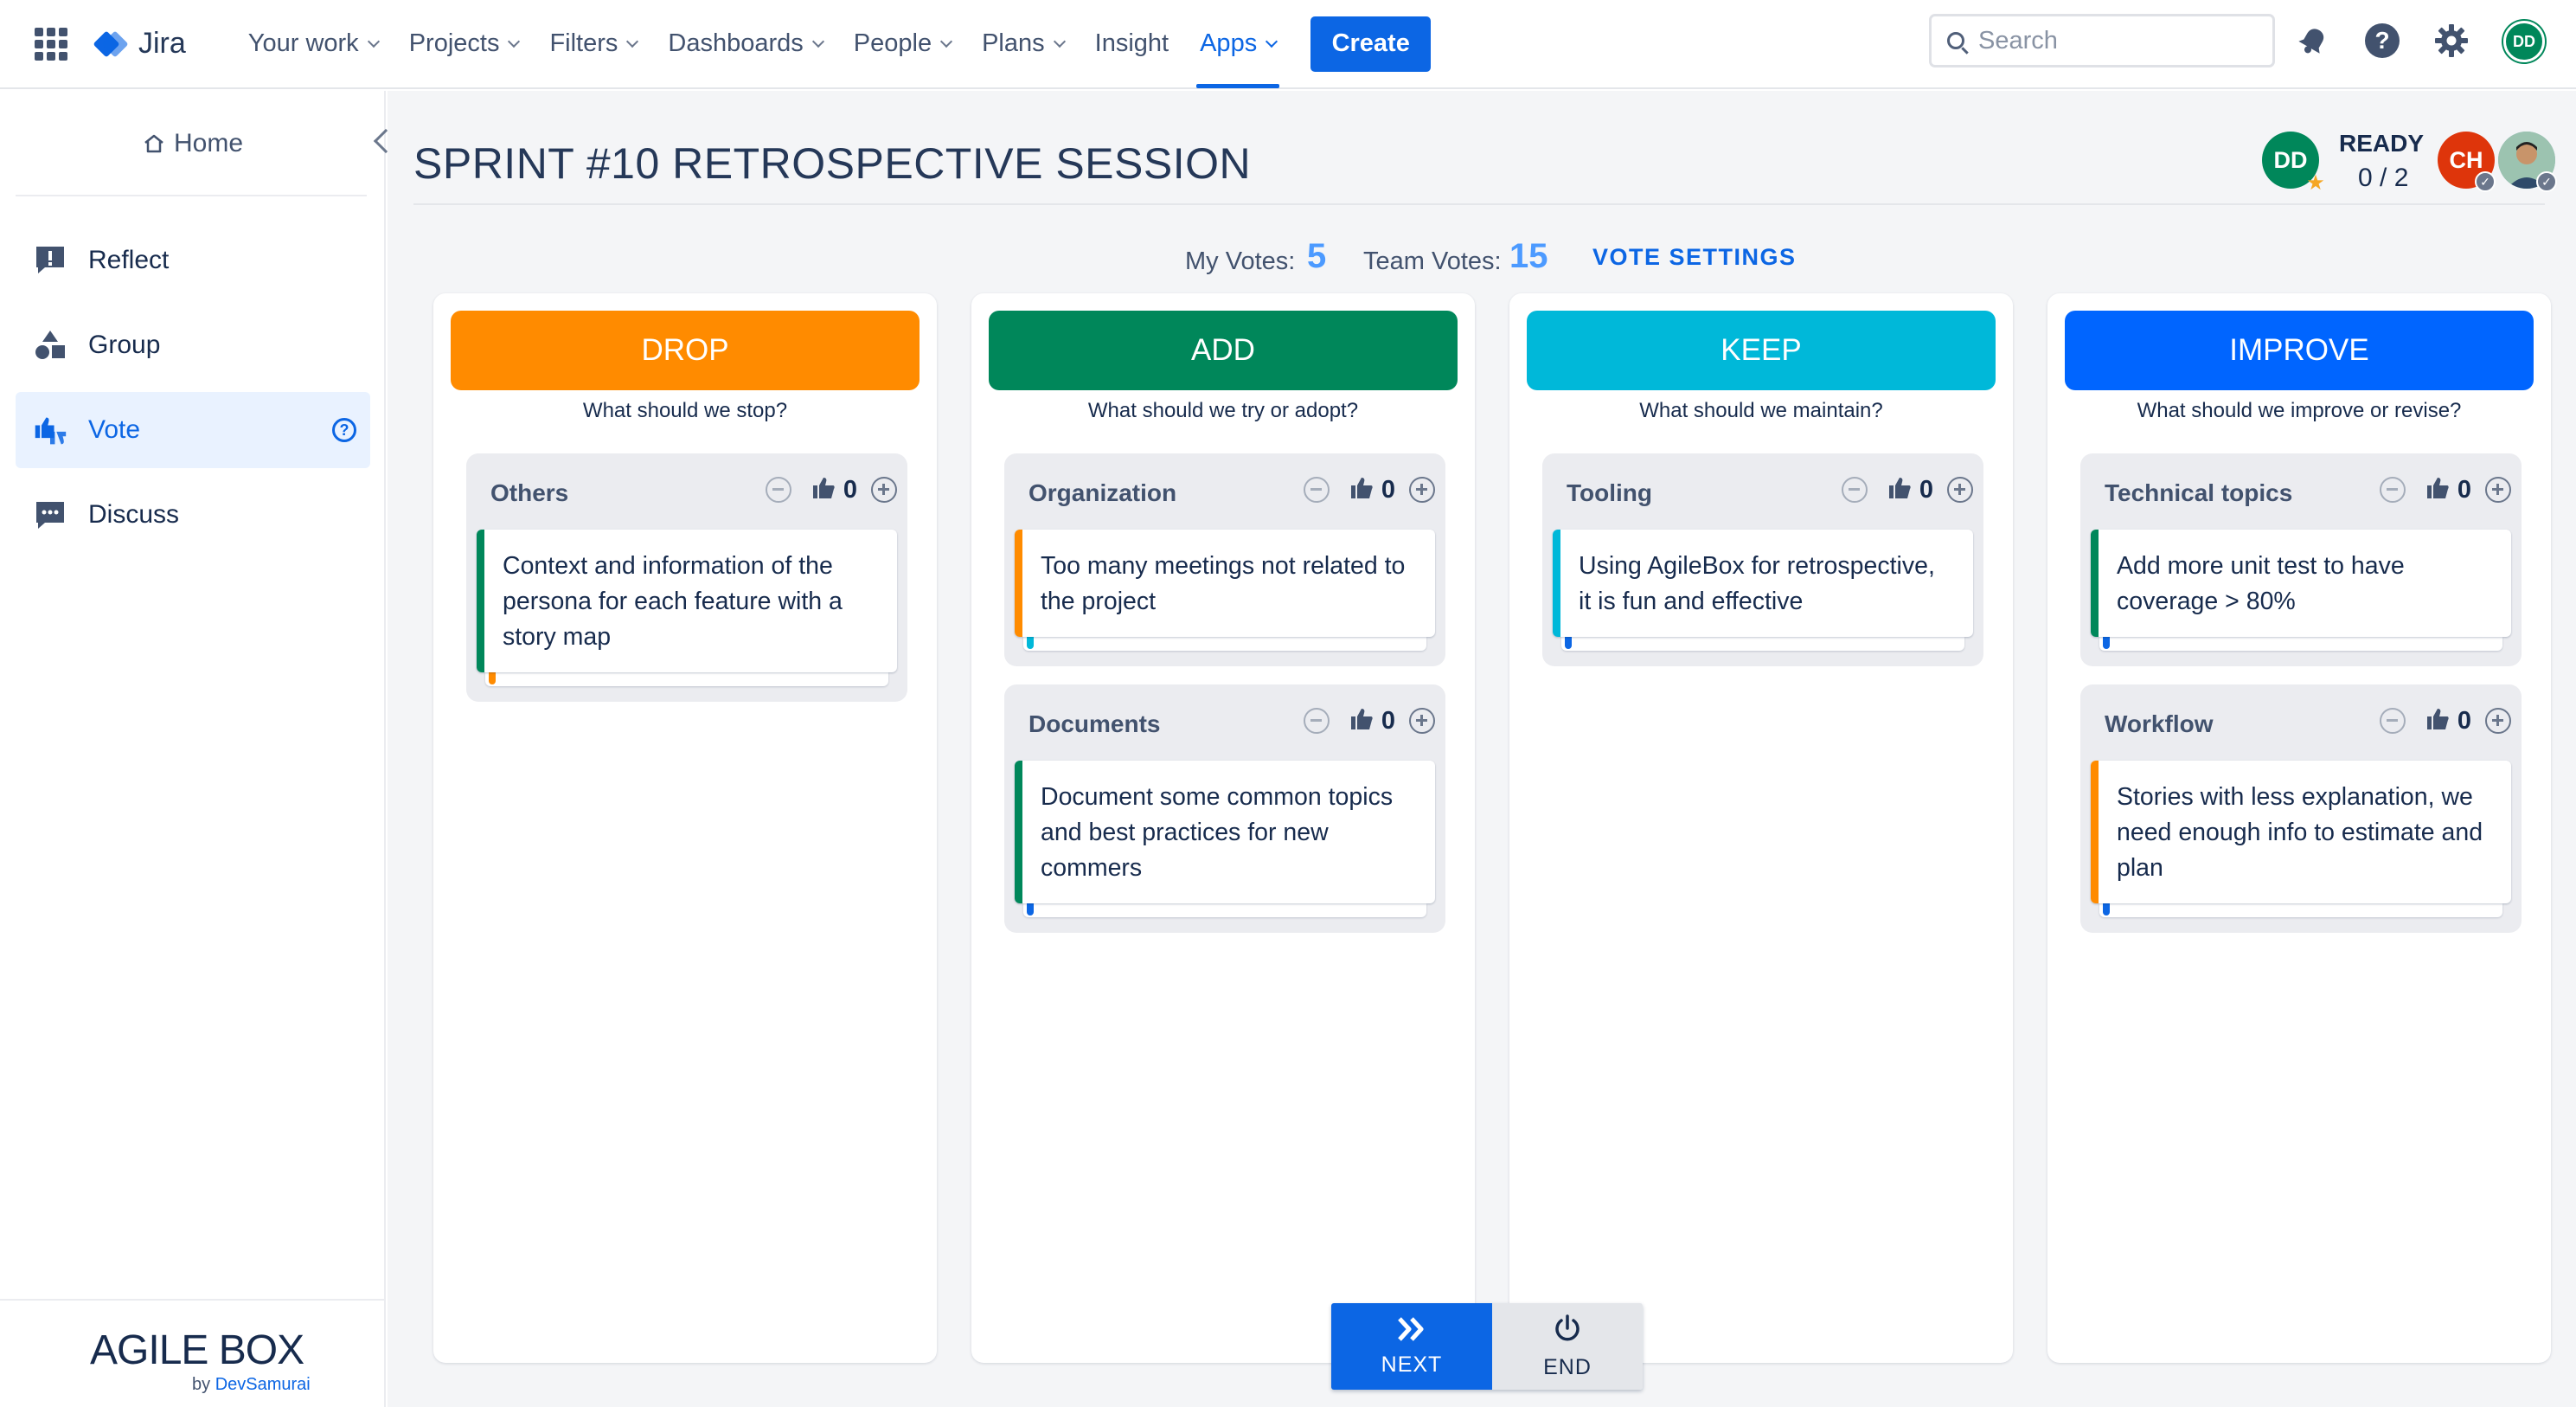 The image size is (2576, 1407). I want to click on sidebar-home-label: Home, so click(208, 143).